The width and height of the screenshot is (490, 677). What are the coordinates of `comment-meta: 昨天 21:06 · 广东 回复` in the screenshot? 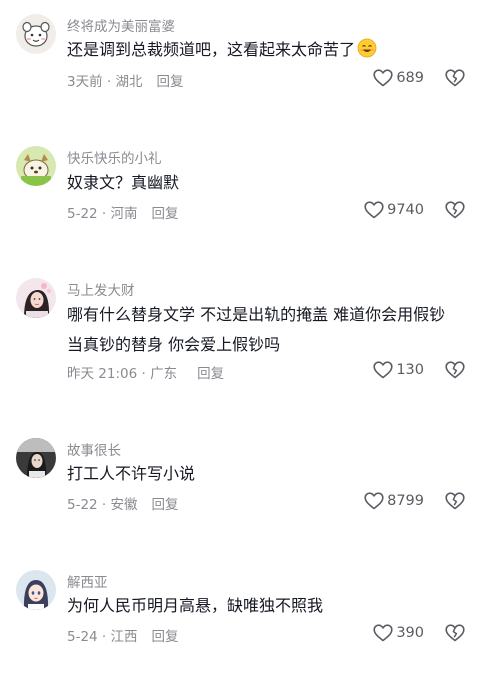 It's located at (145, 372).